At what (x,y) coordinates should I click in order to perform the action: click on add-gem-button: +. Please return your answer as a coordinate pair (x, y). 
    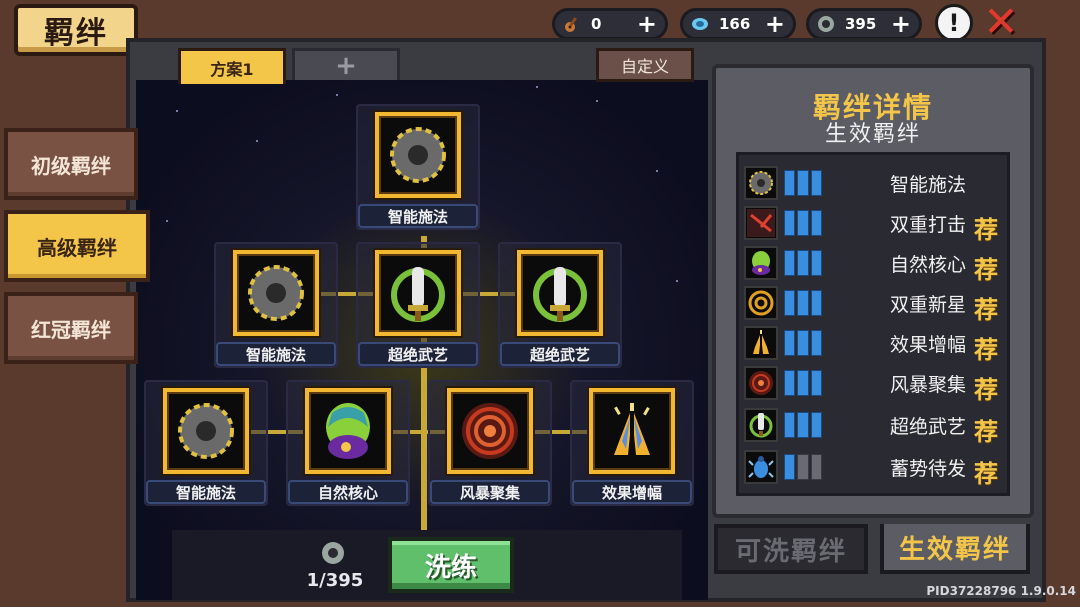
    Looking at the image, I should click on (775, 24).